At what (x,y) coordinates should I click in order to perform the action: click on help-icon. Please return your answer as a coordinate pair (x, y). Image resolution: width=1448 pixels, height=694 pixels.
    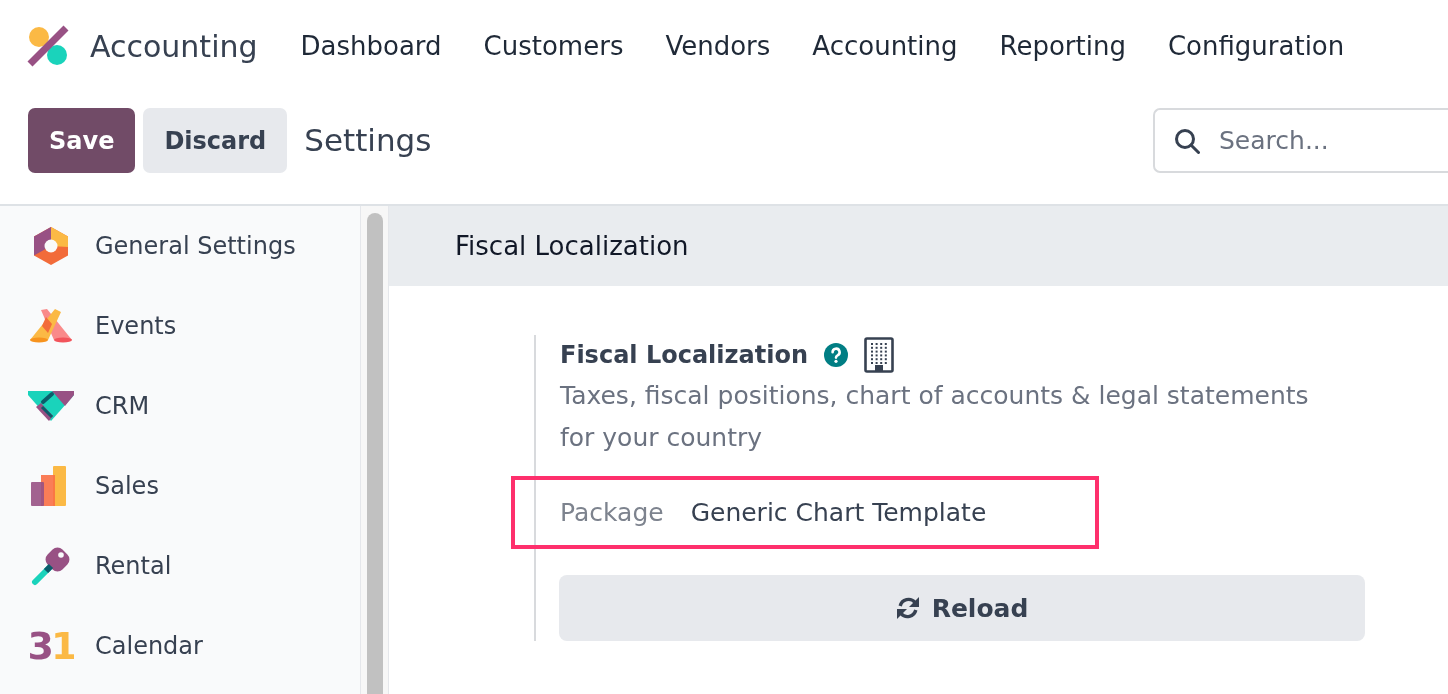
    Looking at the image, I should click on (836, 355).